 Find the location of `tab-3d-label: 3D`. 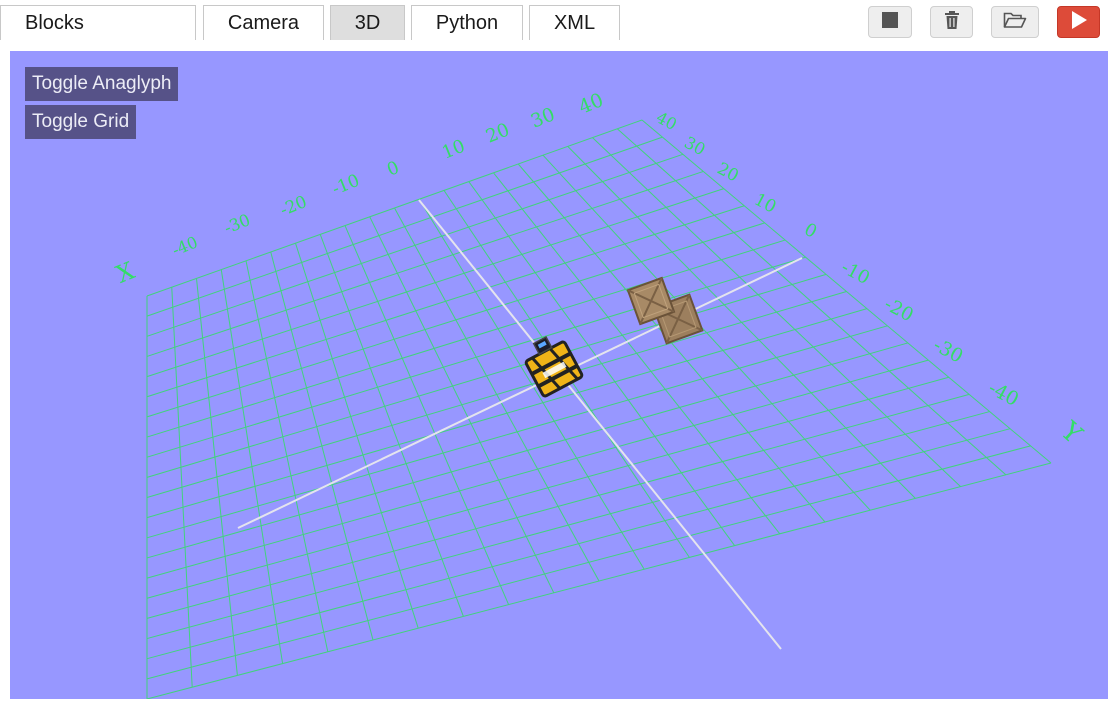

tab-3d-label: 3D is located at coordinates (367, 22).